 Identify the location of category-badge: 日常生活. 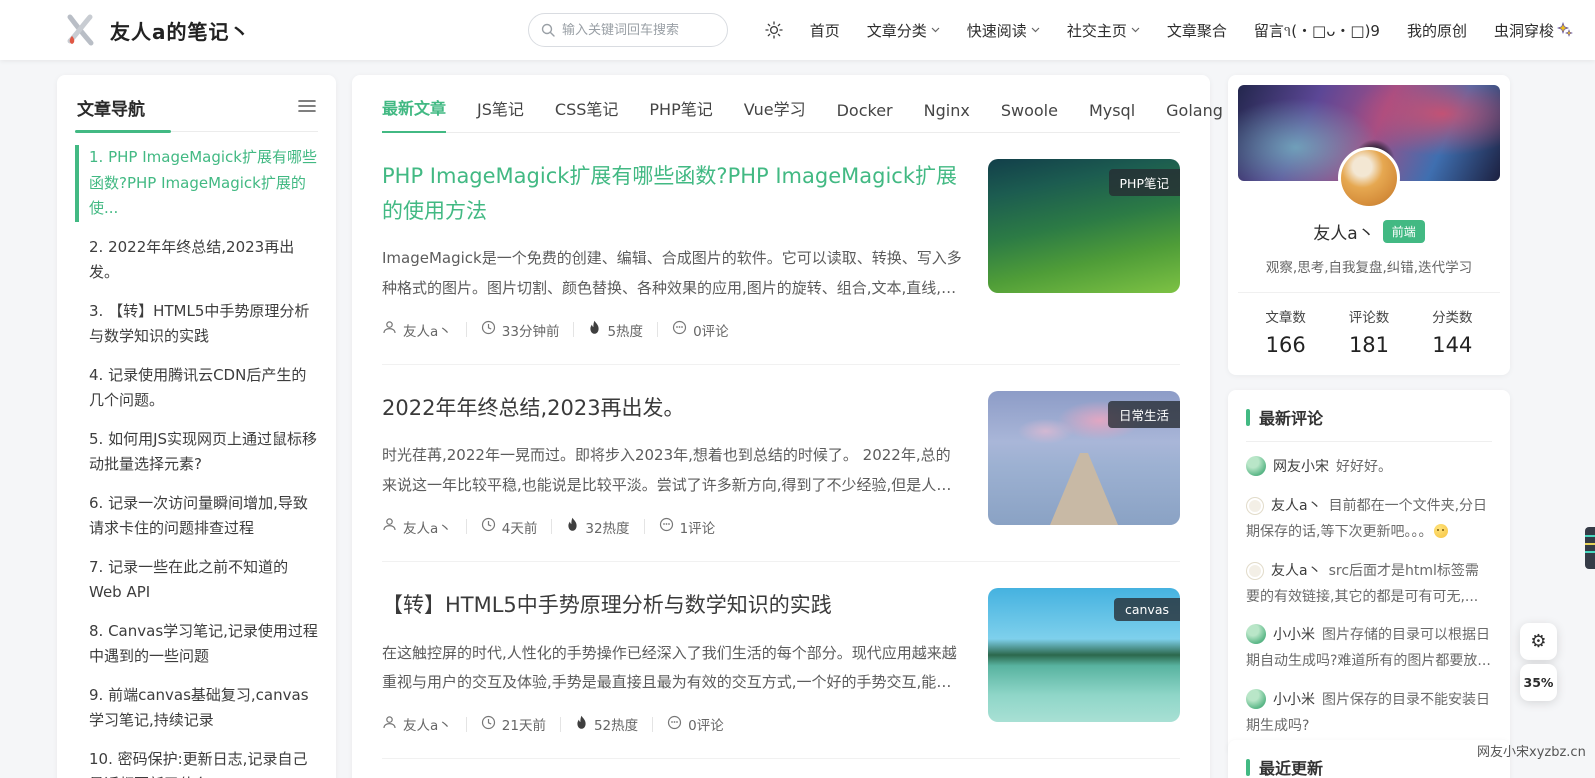
(1143, 414).